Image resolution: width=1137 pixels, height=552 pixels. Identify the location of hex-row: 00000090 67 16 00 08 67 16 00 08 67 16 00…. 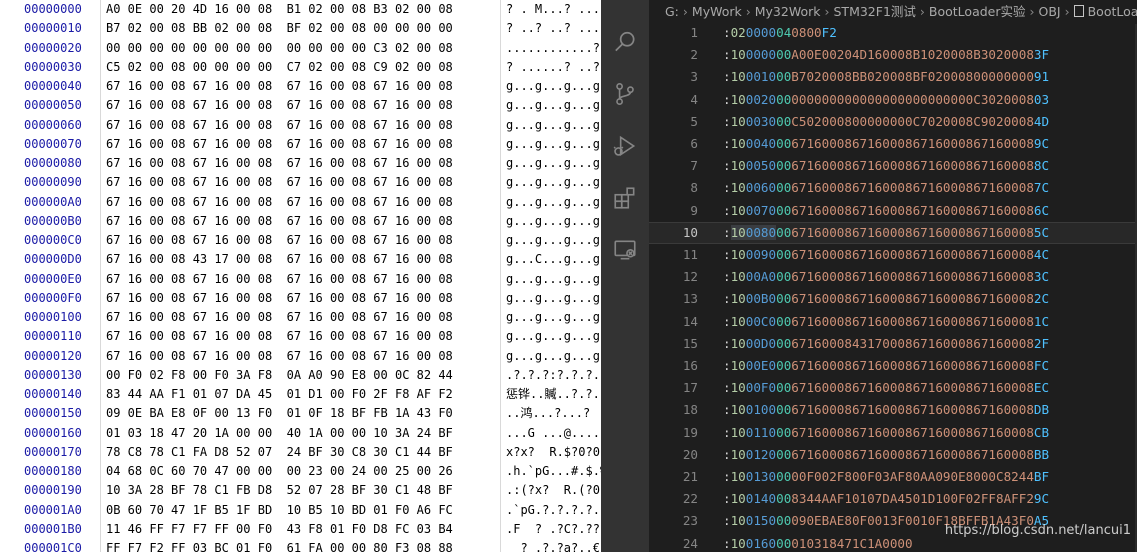
(300, 182).